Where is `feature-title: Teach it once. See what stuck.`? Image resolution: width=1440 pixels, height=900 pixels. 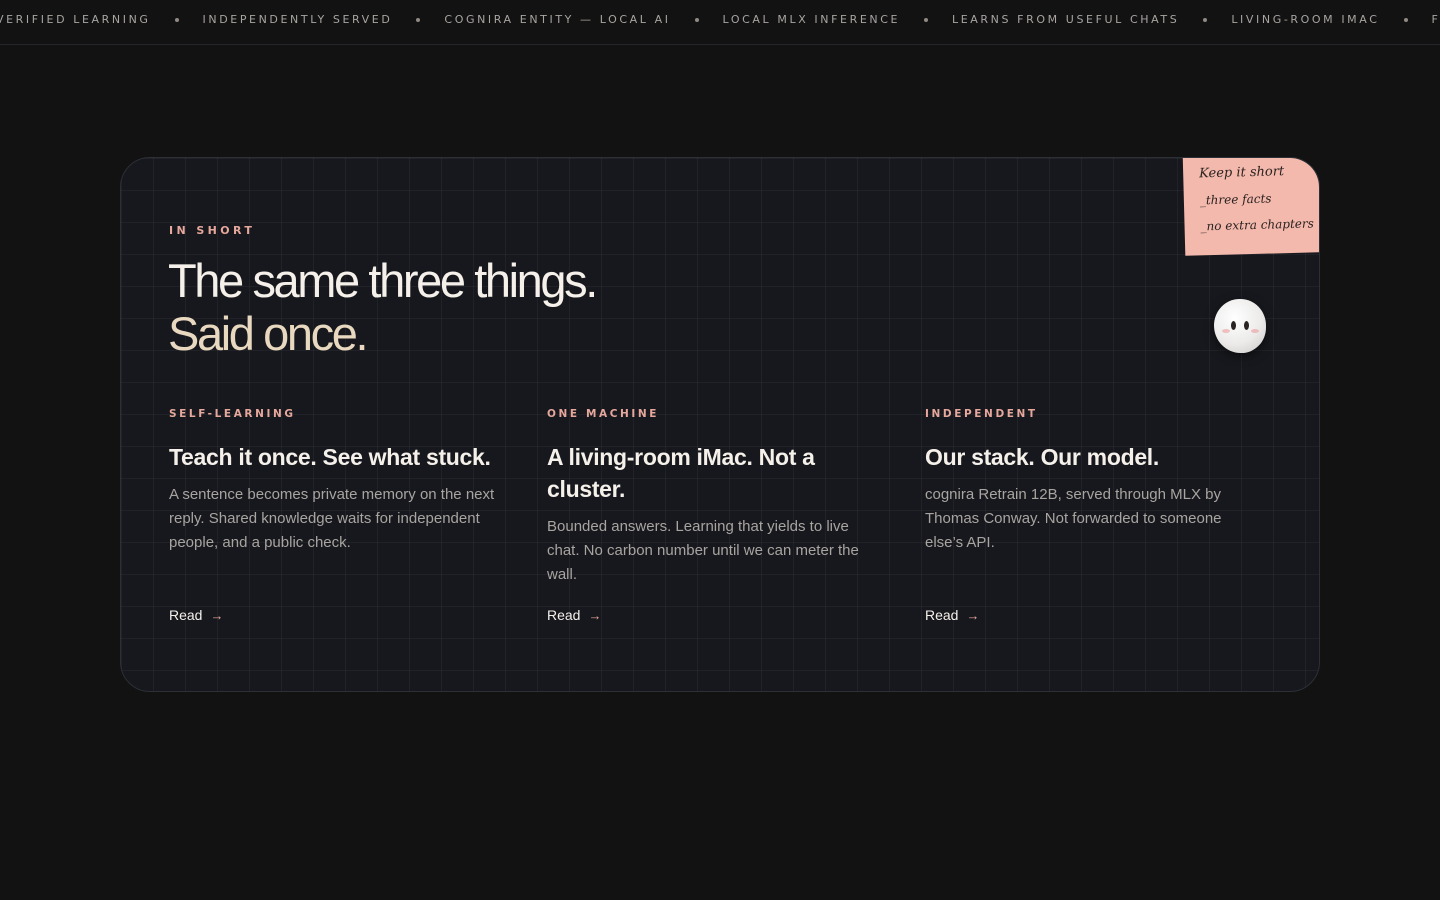
feature-title: Teach it once. See what stuck. is located at coordinates (330, 457).